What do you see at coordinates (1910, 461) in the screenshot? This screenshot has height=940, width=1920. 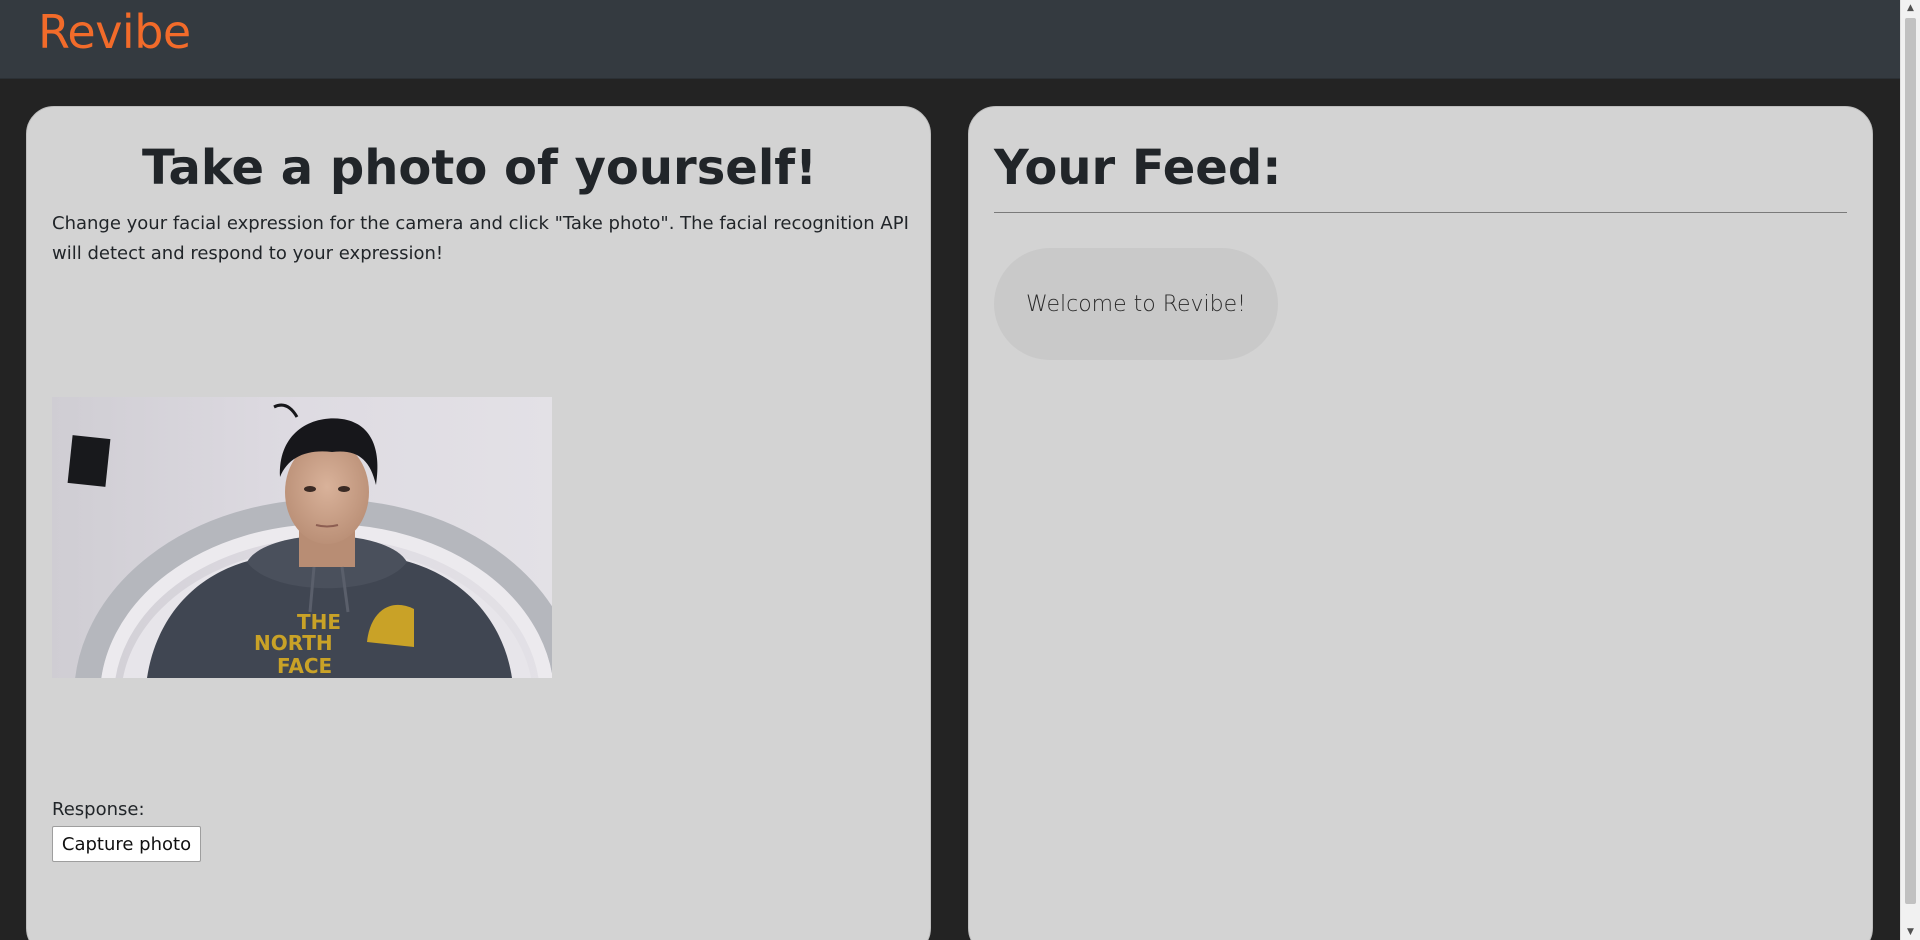 I see `scrollbar-thumb` at bounding box center [1910, 461].